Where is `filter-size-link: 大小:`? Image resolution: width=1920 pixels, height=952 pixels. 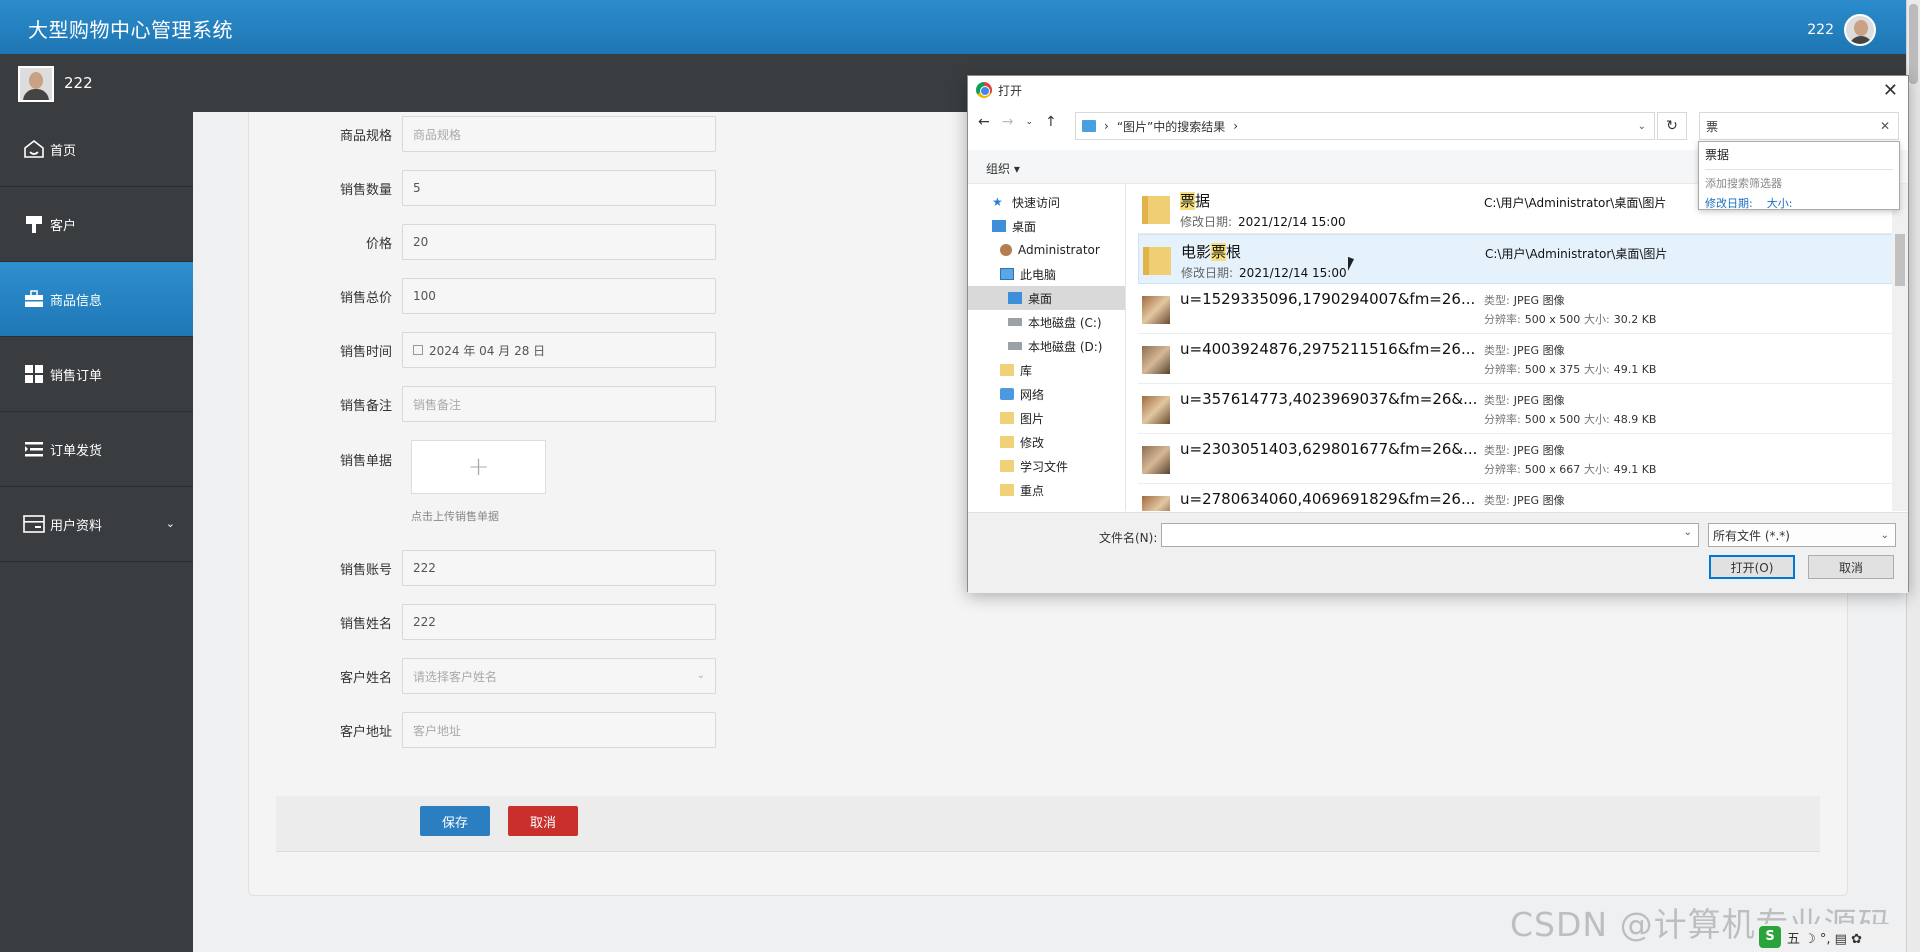 filter-size-link: 大小: is located at coordinates (1780, 203).